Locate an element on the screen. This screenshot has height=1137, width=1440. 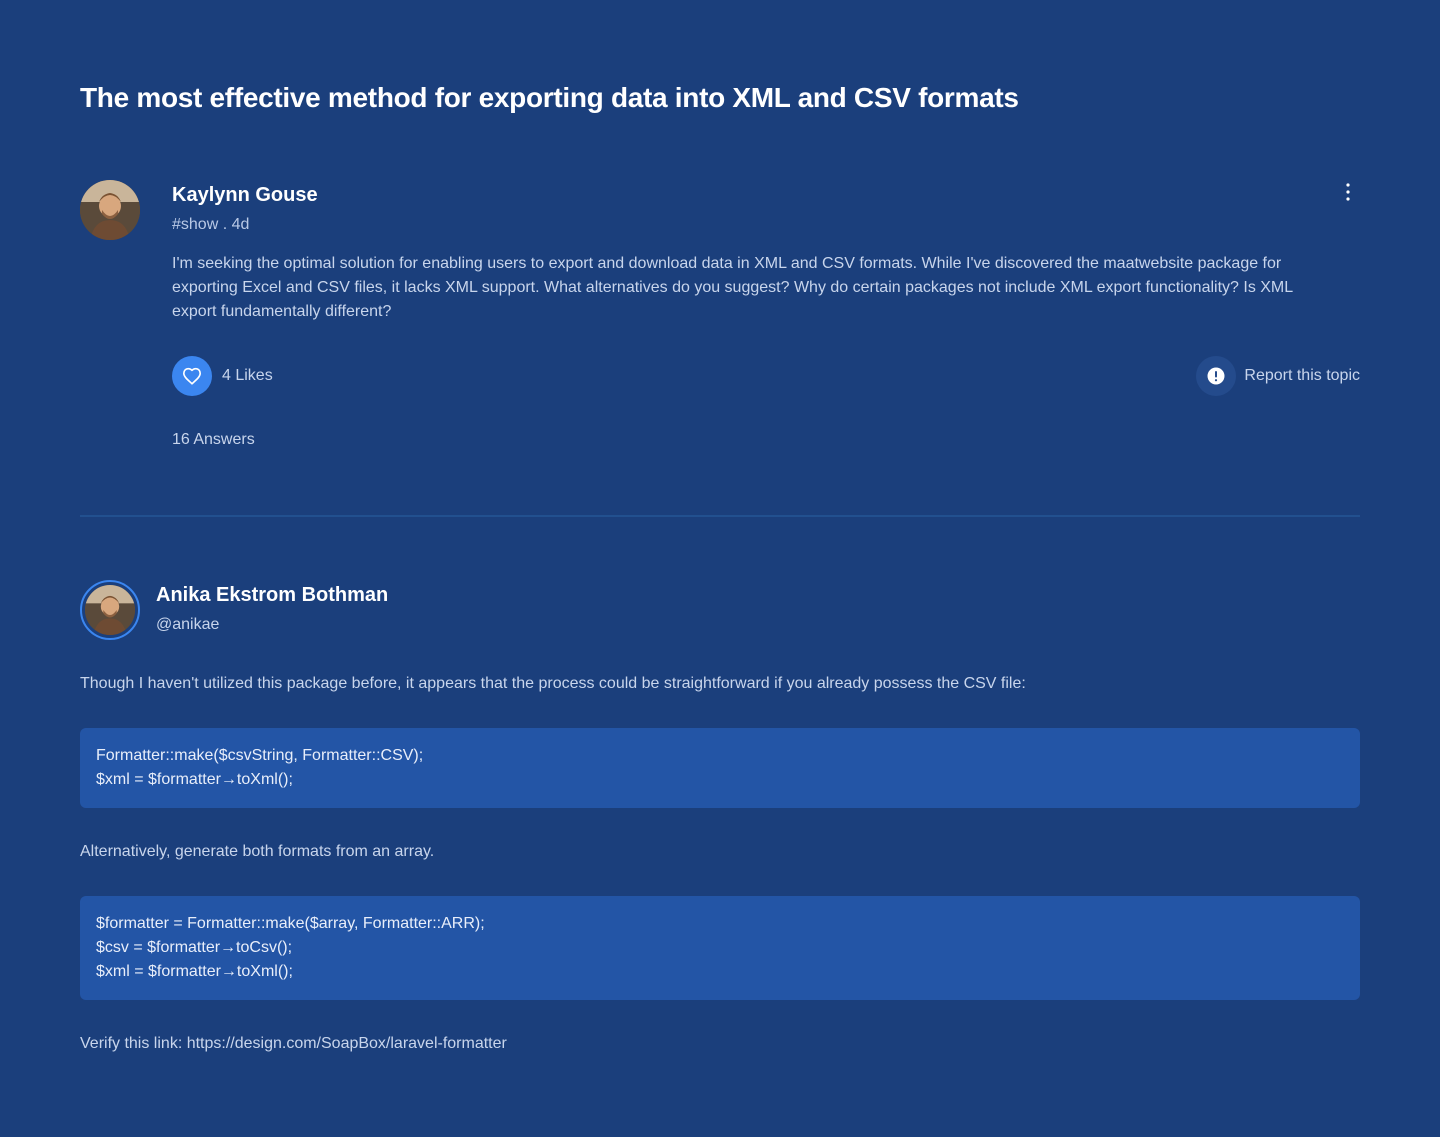
report-label: Report this topic is located at coordinates (1302, 375).